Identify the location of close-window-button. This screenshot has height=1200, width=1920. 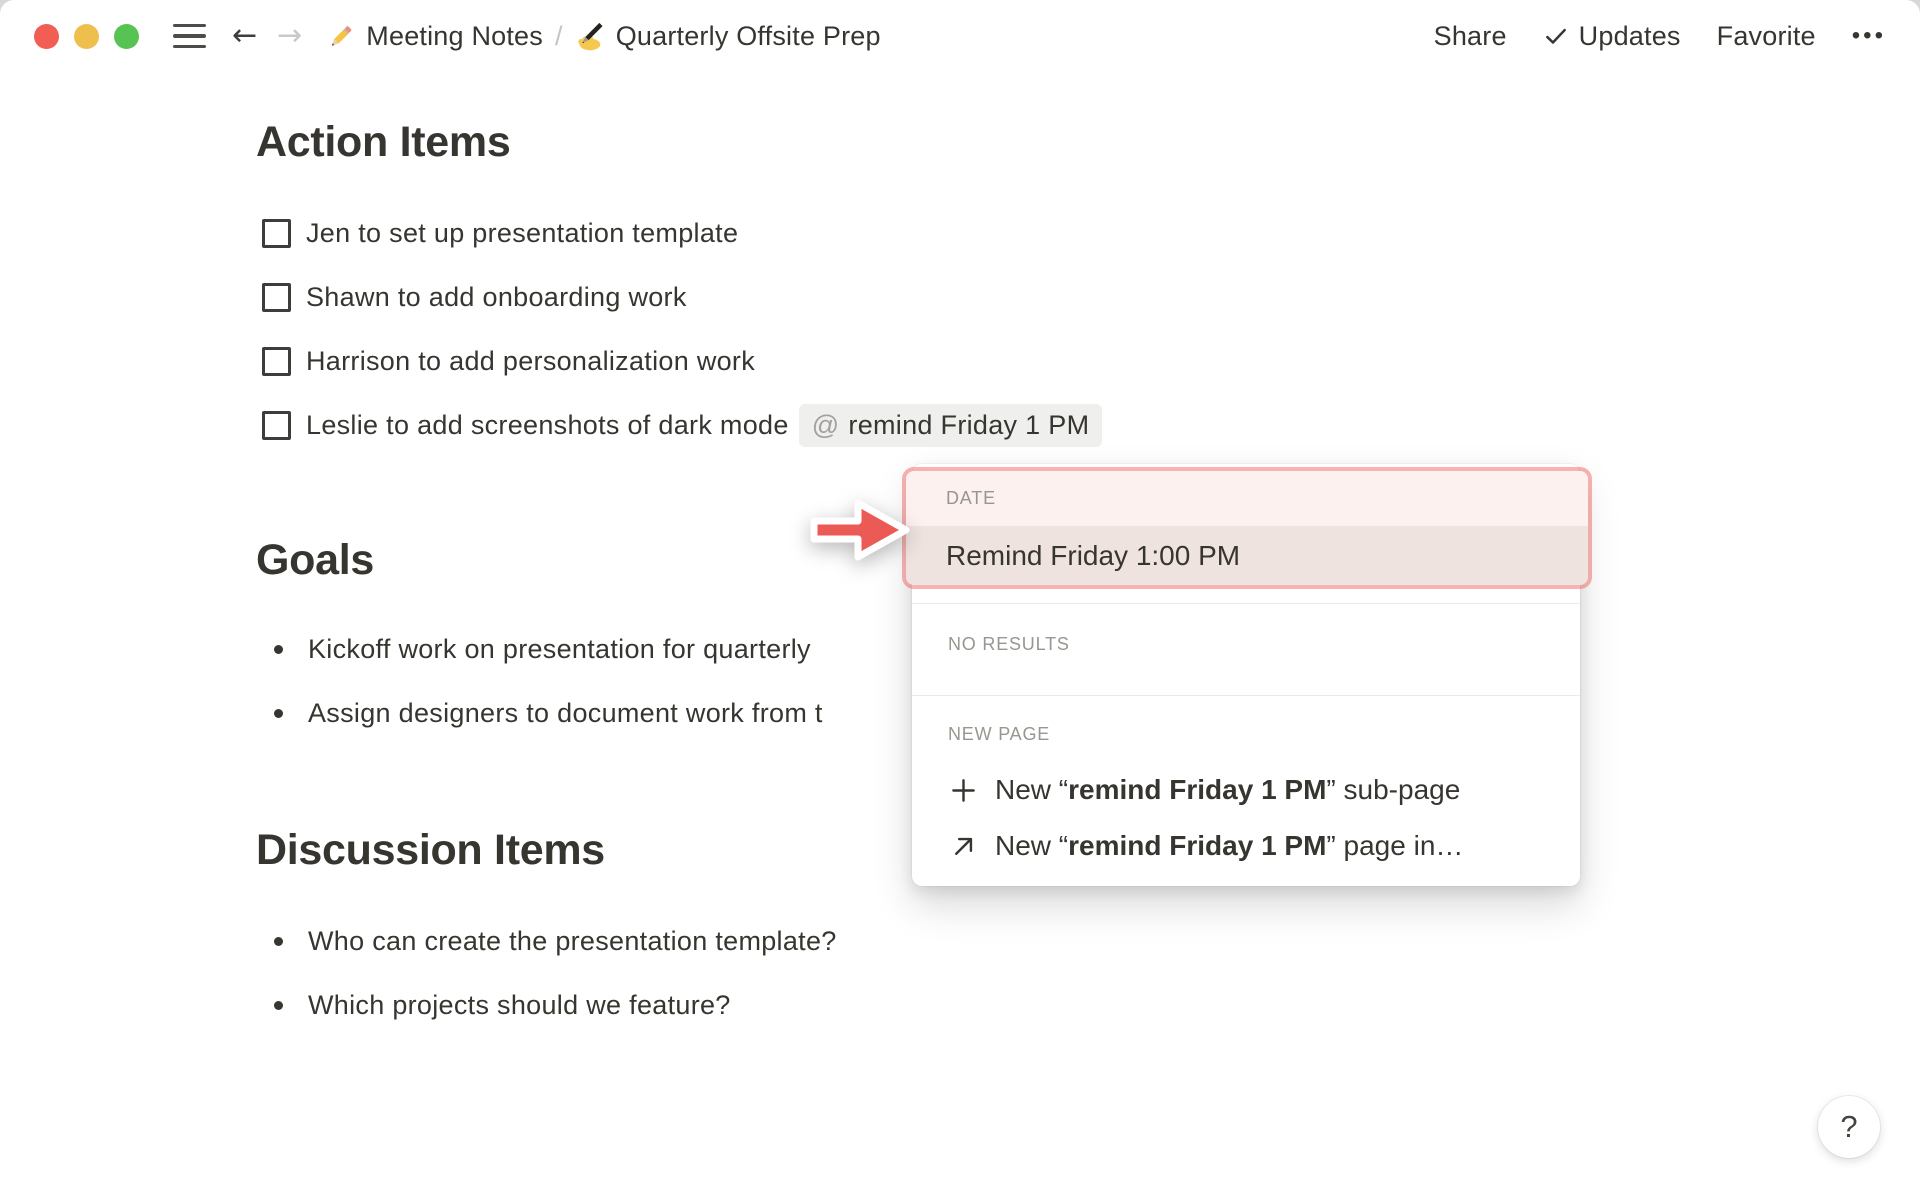
(46, 36).